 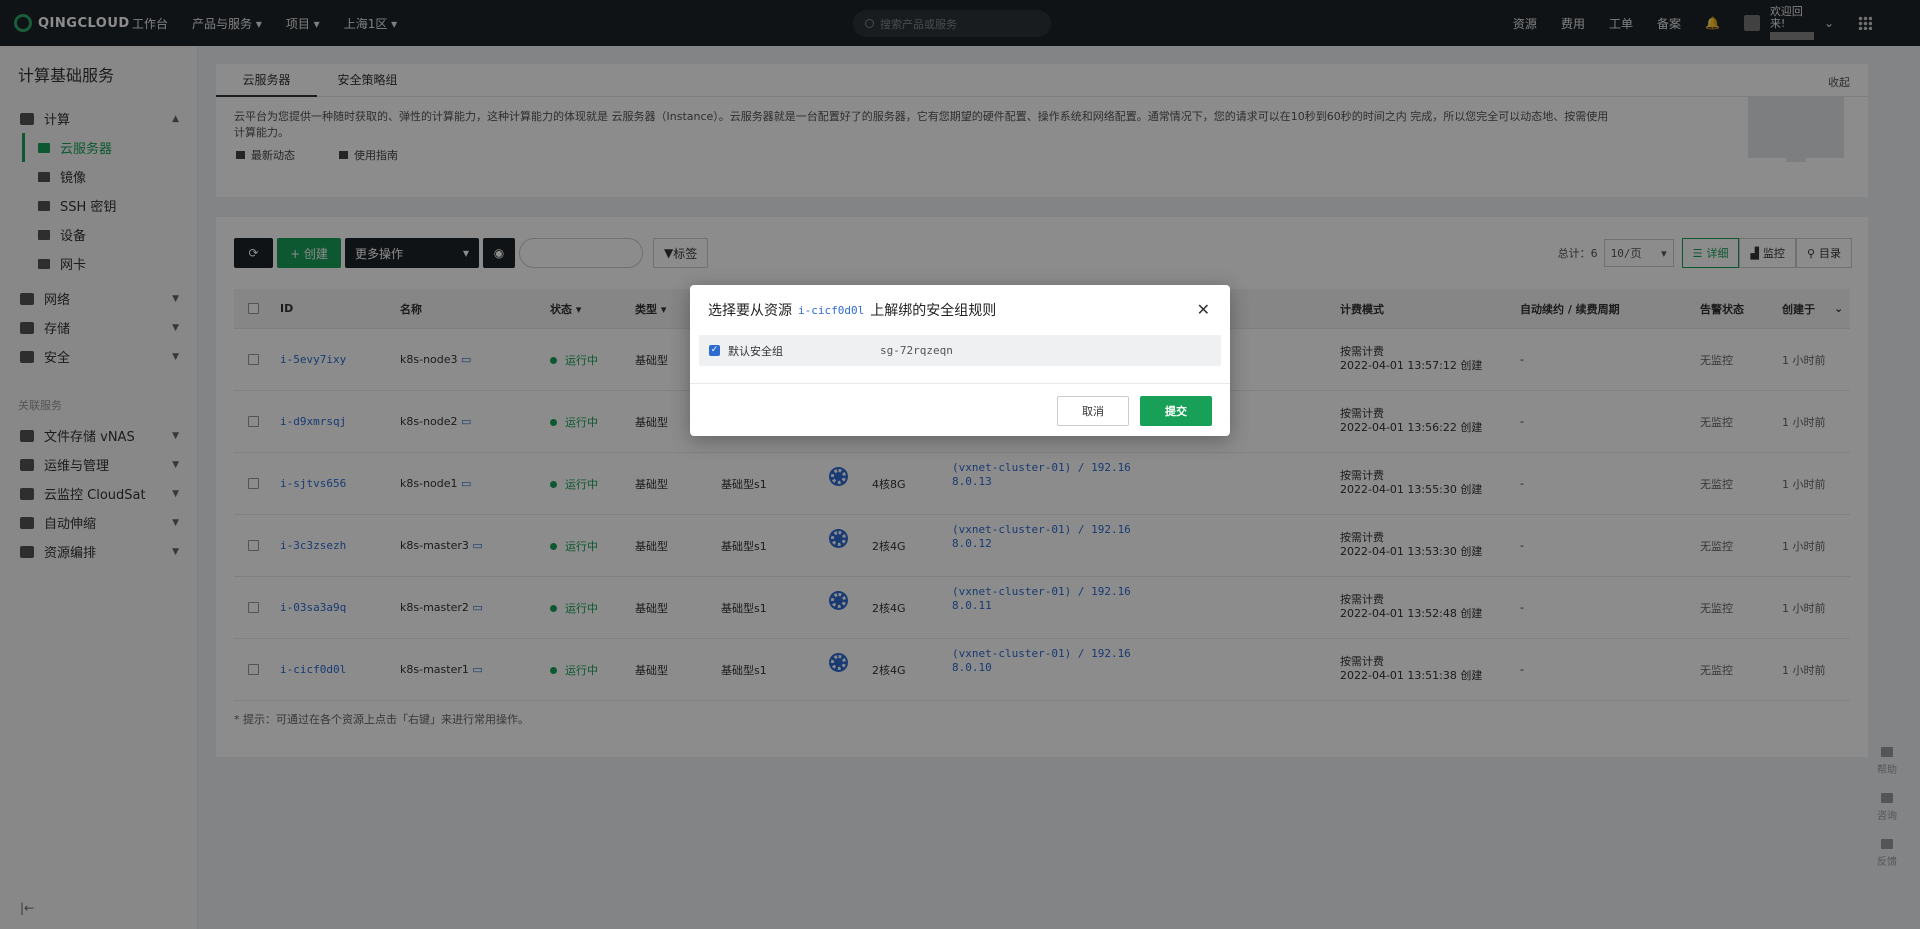 I want to click on dialog-title-suffix: 上解绑的安全组规则, so click(x=933, y=311).